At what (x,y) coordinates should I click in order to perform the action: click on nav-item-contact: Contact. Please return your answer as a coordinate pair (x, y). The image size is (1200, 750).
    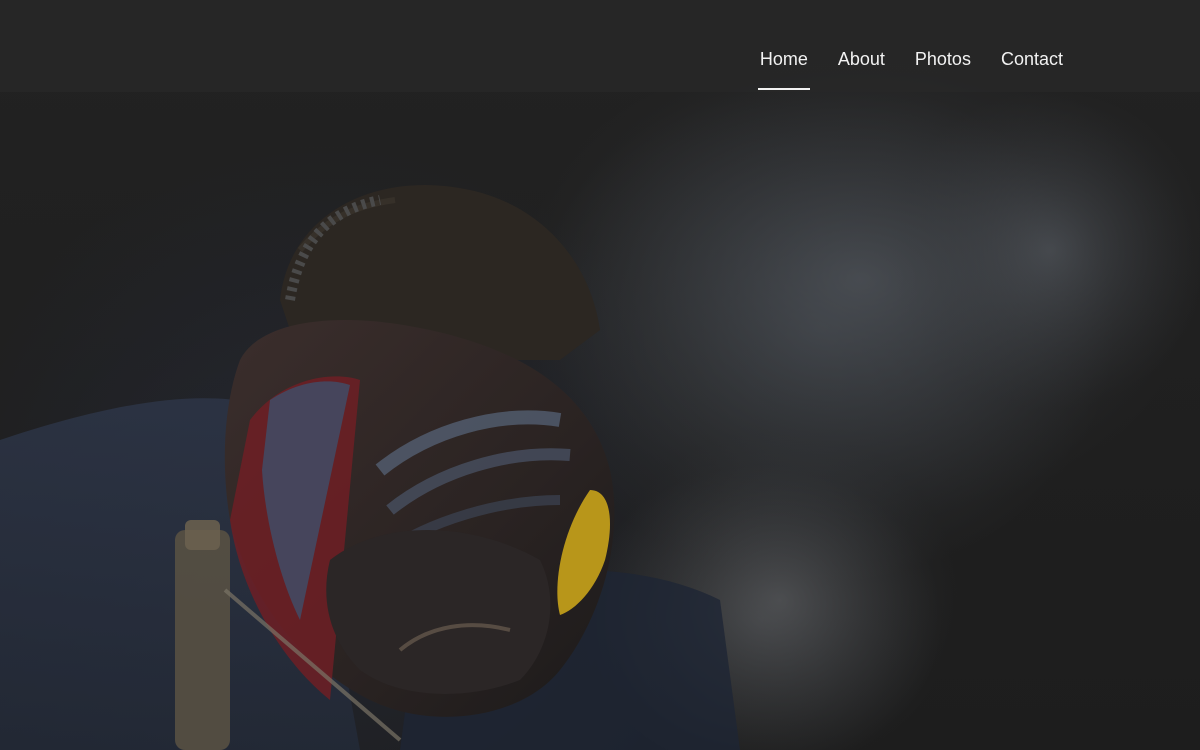
    Looking at the image, I should click on (1032, 59).